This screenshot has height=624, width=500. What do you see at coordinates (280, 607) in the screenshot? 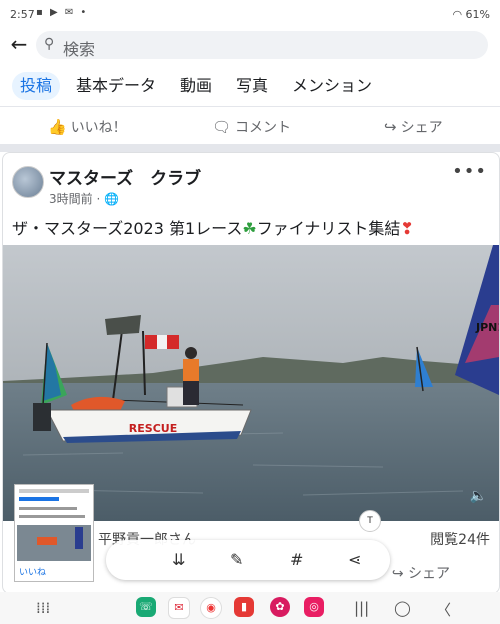
I see `gallery-app-icon: ✿` at bounding box center [280, 607].